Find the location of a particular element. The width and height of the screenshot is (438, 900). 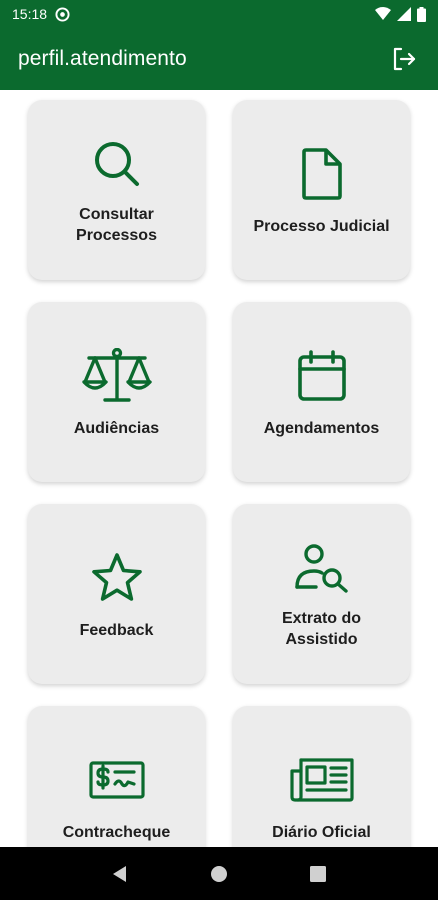

recents-icon is located at coordinates (318, 873).